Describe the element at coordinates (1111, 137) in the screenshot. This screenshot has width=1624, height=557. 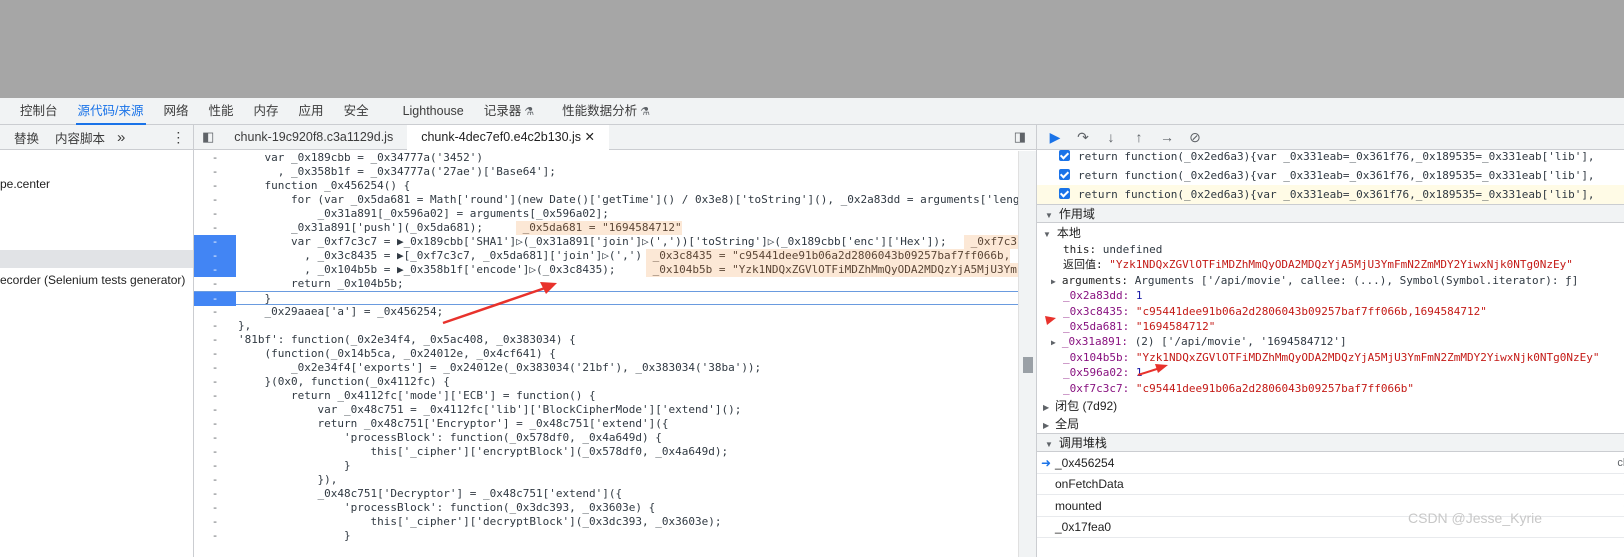
I see `step-into-icon: ↓` at that location.